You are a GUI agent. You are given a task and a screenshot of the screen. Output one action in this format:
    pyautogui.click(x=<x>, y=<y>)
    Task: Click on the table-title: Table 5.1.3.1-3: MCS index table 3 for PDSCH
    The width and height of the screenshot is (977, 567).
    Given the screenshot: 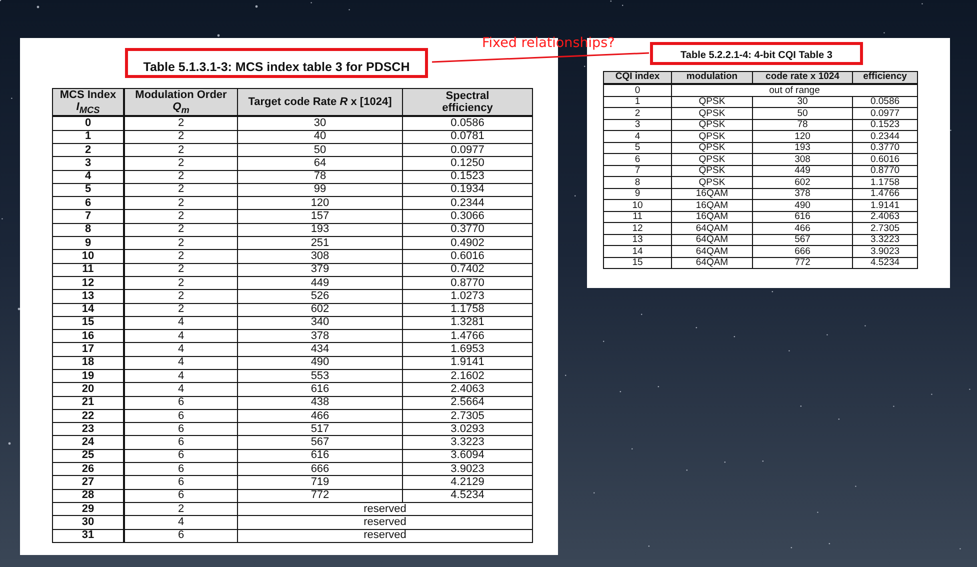 What is the action you would take?
    pyautogui.click(x=276, y=67)
    